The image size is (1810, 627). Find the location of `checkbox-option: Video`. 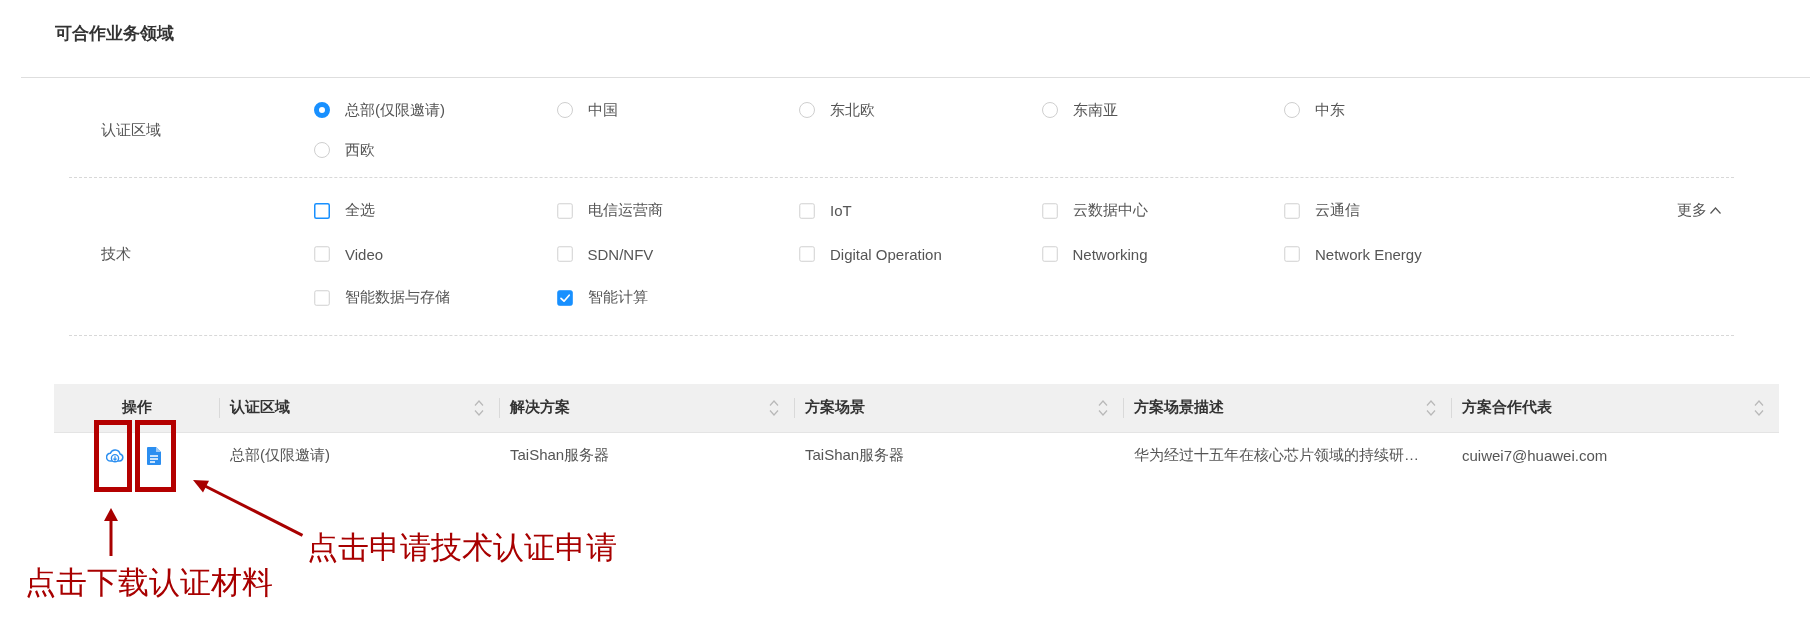

checkbox-option: Video is located at coordinates (349, 254).